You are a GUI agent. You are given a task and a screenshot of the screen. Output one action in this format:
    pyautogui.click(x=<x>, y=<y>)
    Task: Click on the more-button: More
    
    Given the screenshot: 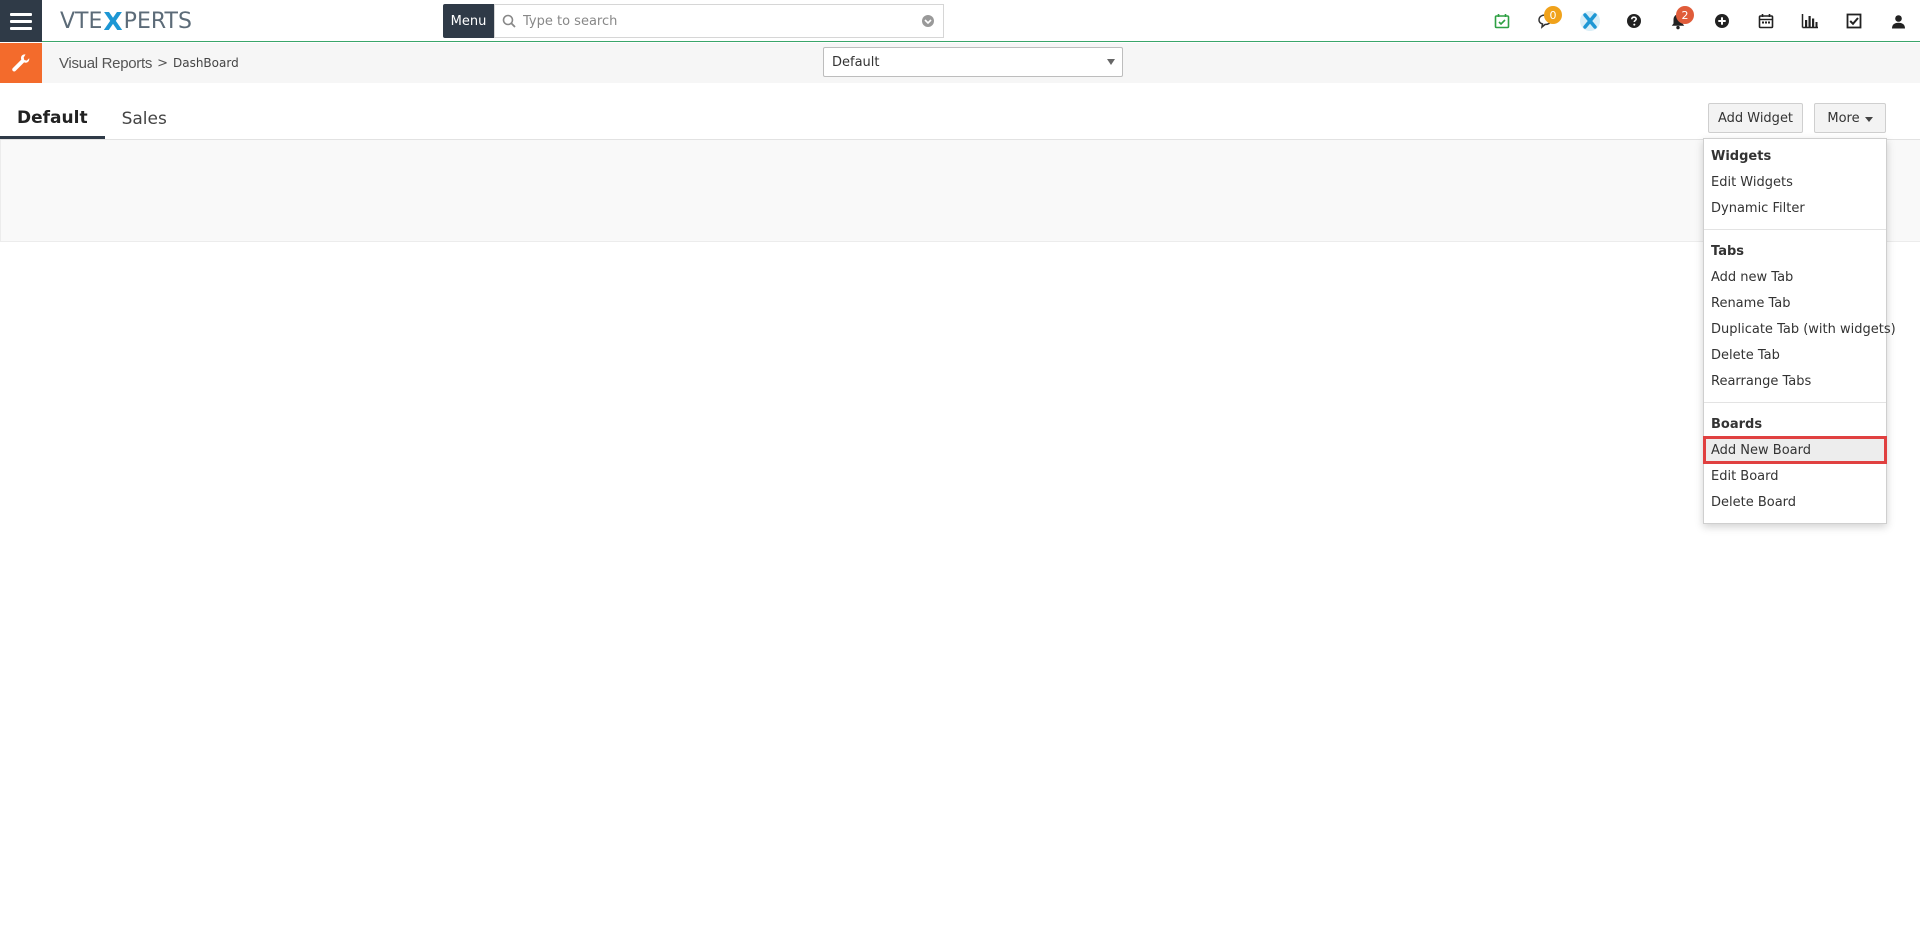 What is the action you would take?
    pyautogui.click(x=1850, y=118)
    